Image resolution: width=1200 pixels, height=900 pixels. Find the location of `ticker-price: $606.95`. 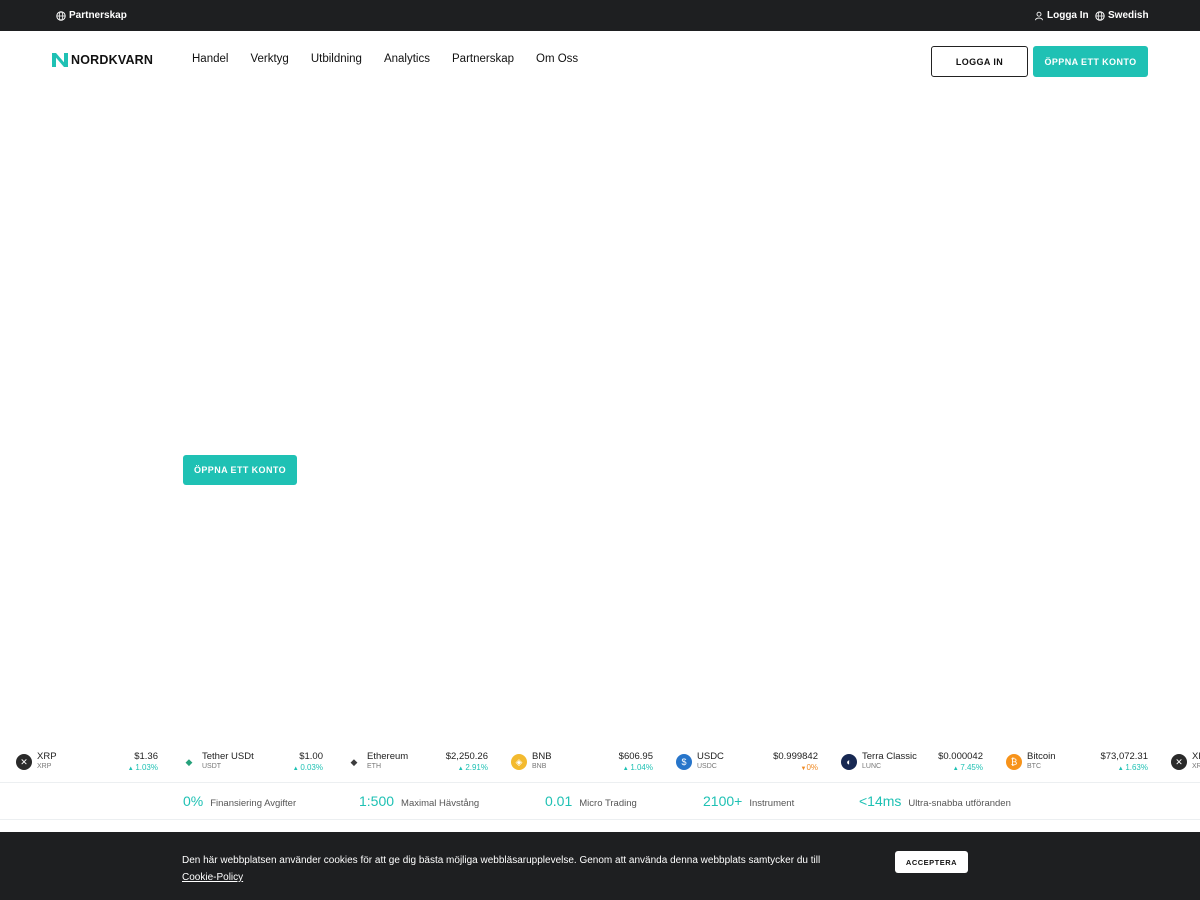

ticker-price: $606.95 is located at coordinates (635, 756).